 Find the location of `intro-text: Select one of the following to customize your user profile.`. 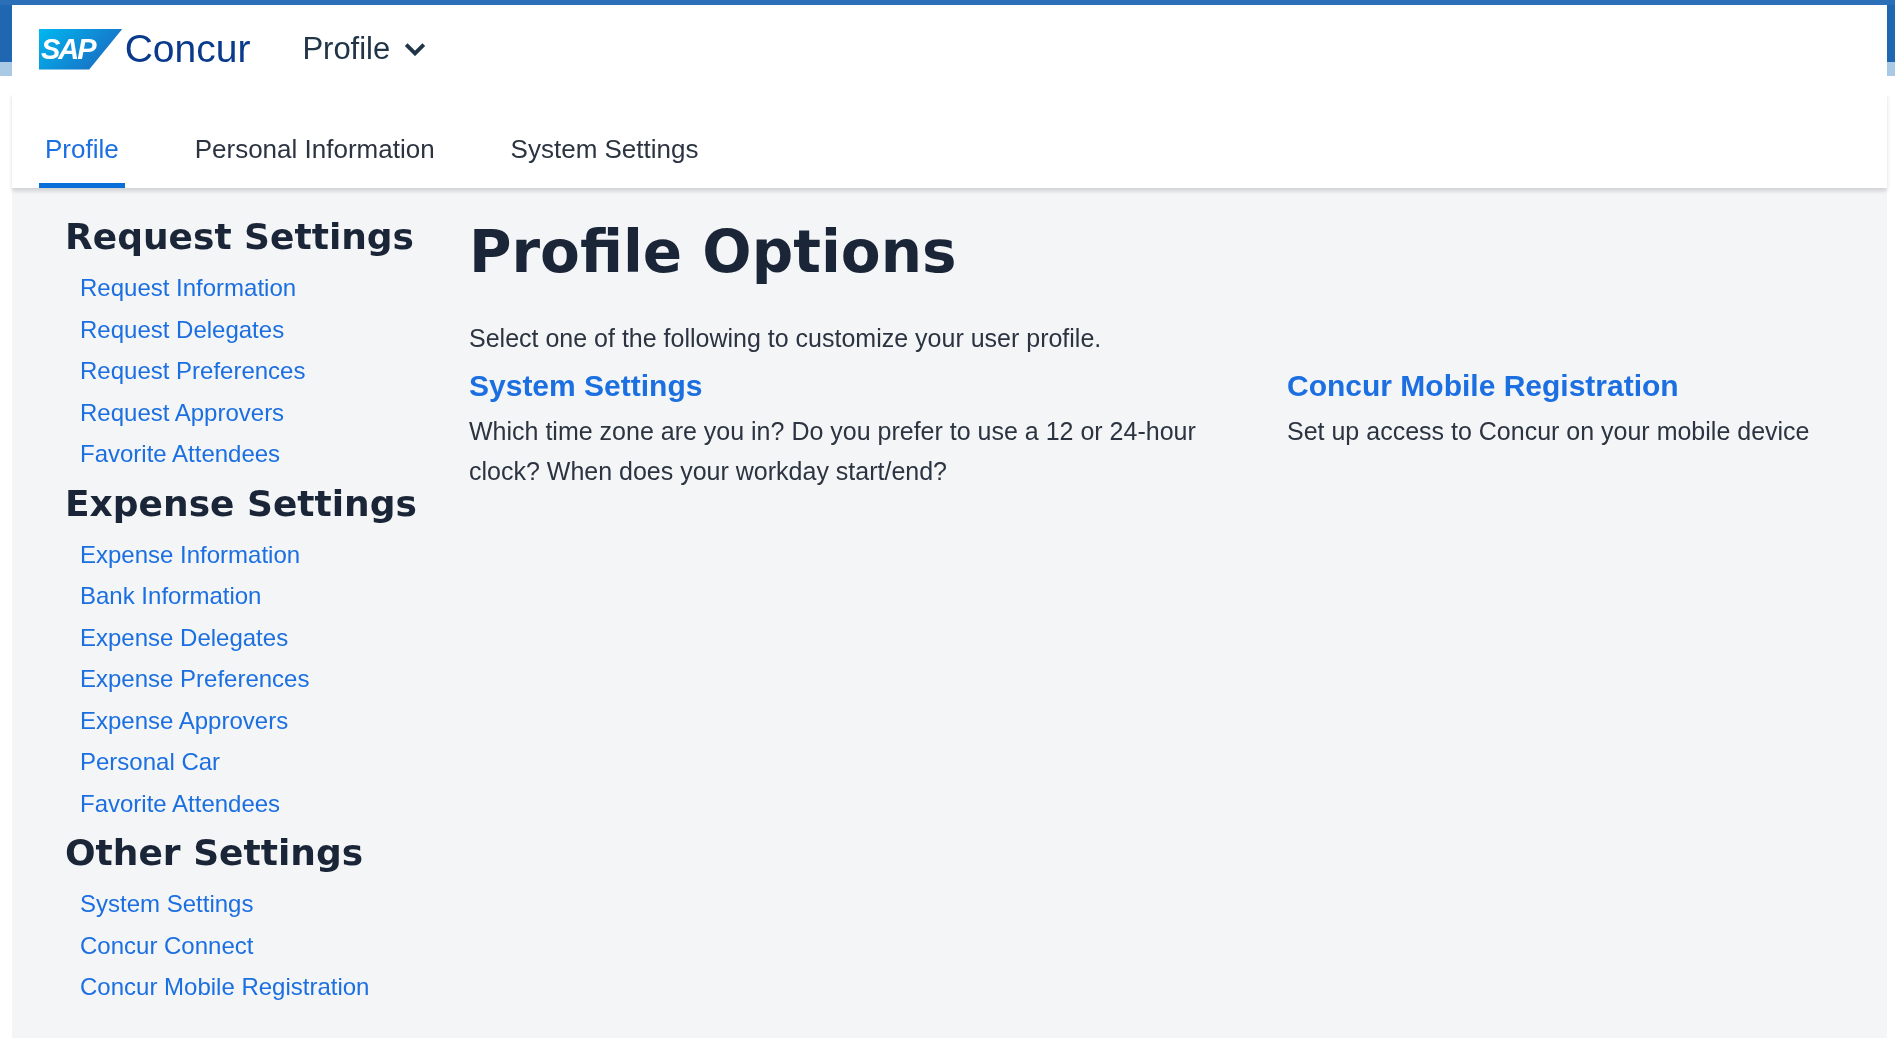

intro-text: Select one of the following to customize your user profile. is located at coordinates (786, 338).